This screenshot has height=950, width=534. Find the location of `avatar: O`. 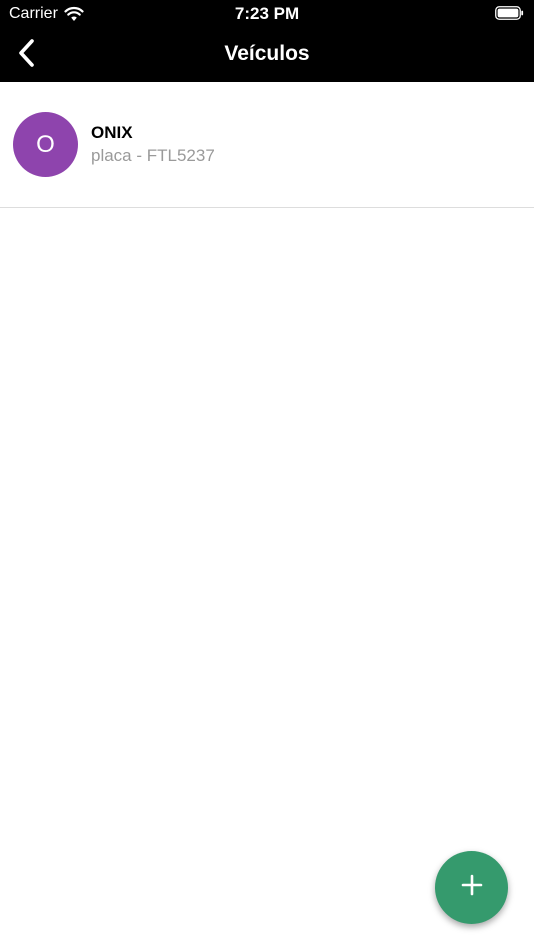

avatar: O is located at coordinates (45, 144).